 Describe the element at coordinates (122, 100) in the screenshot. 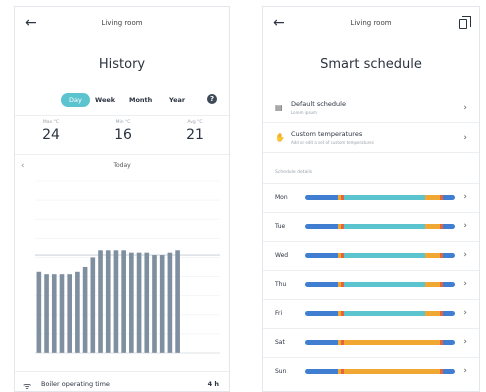

I see `period-tabs: Day Week Month Year ?` at that location.